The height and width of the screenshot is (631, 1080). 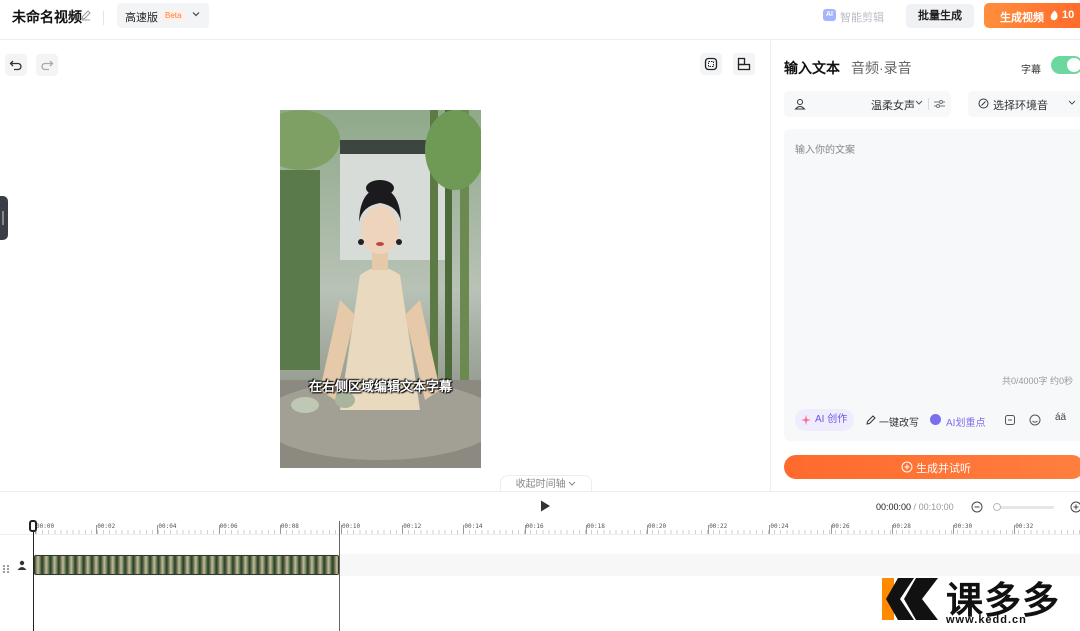 I want to click on ruler-tick-label: 00:24, so click(x=779, y=526).